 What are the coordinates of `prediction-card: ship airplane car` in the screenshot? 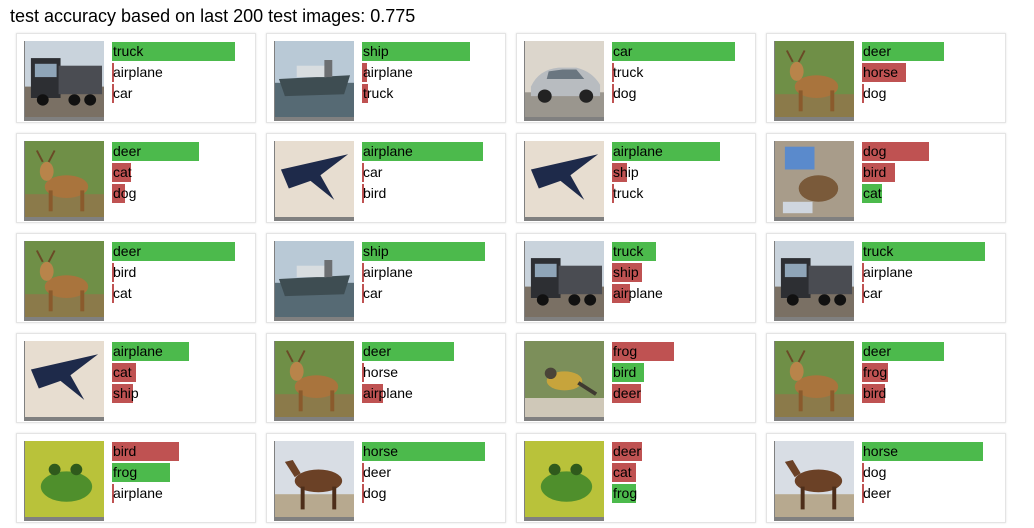 It's located at (386, 278).